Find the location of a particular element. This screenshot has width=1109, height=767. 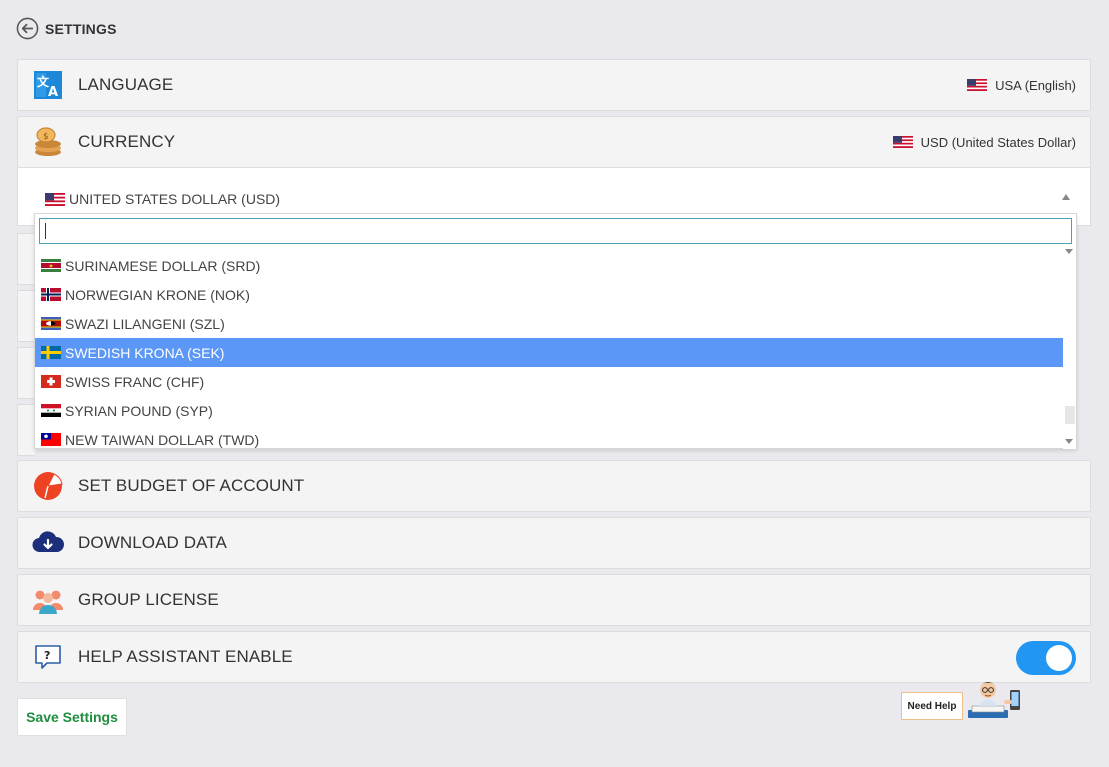

language-value: USA (English) is located at coordinates (1035, 85).